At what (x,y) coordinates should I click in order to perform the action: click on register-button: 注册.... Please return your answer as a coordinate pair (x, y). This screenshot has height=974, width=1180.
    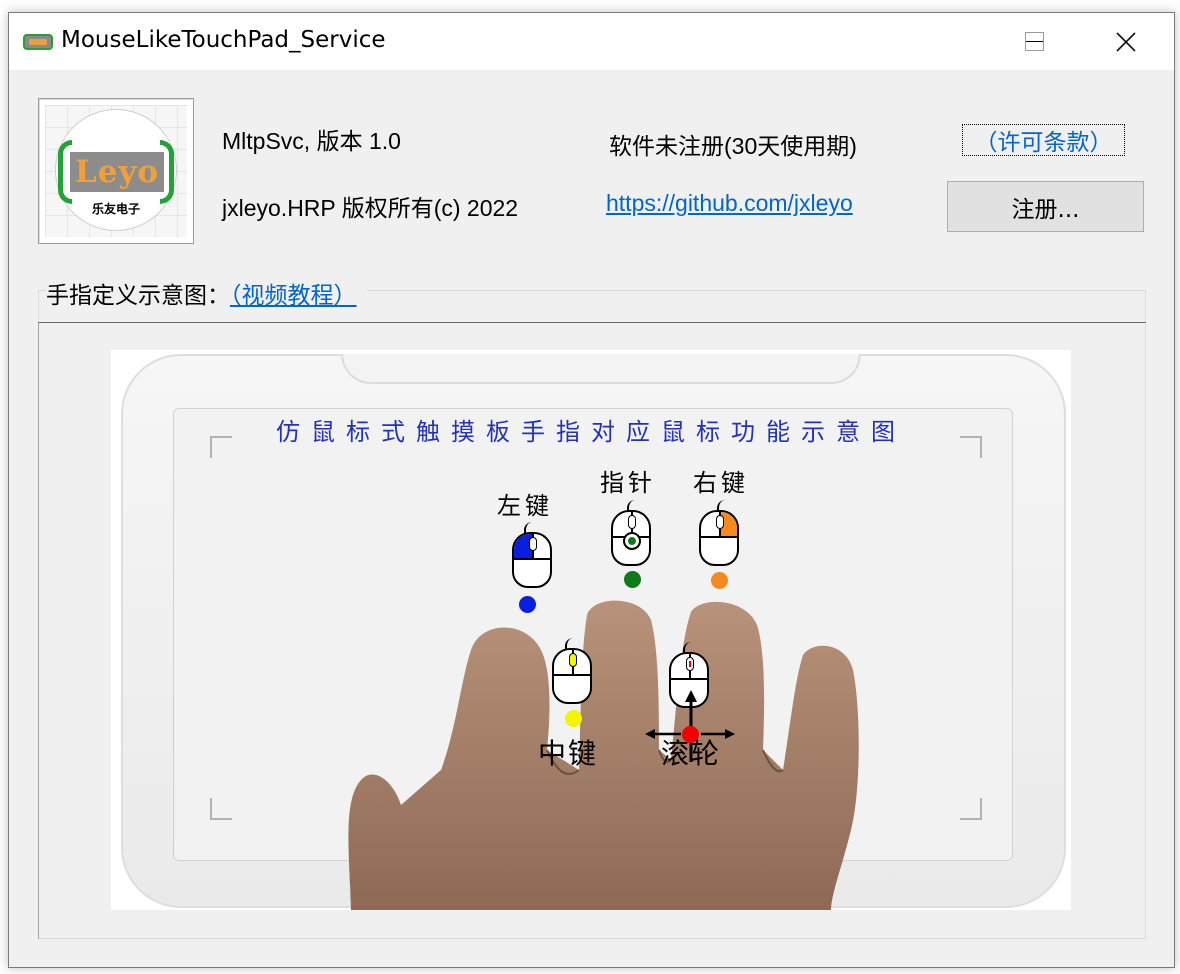
    Looking at the image, I should click on (1045, 206).